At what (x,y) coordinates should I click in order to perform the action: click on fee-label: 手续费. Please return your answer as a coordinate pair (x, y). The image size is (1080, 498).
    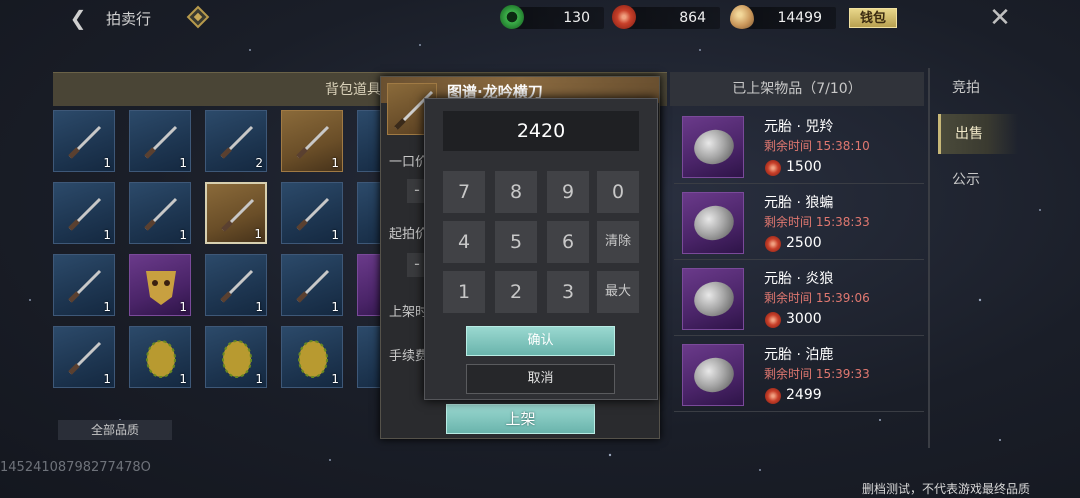
    Looking at the image, I should click on (409, 356).